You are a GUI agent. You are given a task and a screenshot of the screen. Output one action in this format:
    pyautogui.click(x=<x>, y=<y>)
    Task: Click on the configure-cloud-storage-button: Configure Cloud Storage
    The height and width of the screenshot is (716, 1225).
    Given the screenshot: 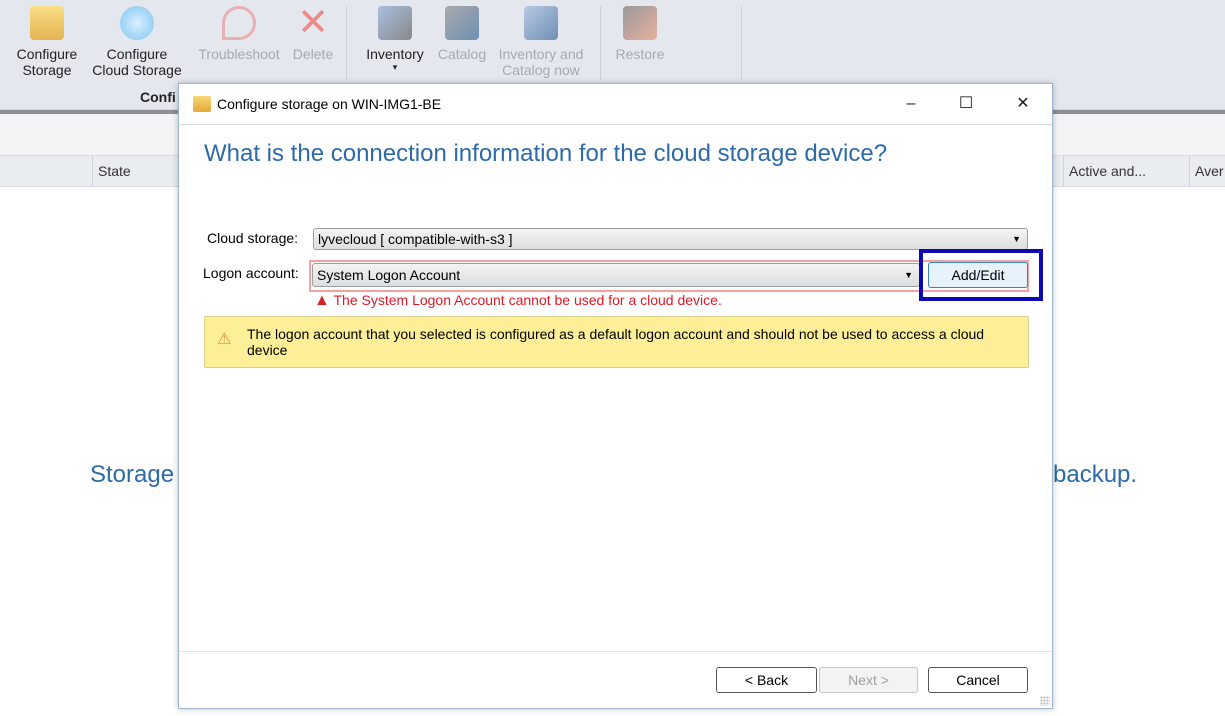 What is the action you would take?
    pyautogui.click(x=137, y=41)
    